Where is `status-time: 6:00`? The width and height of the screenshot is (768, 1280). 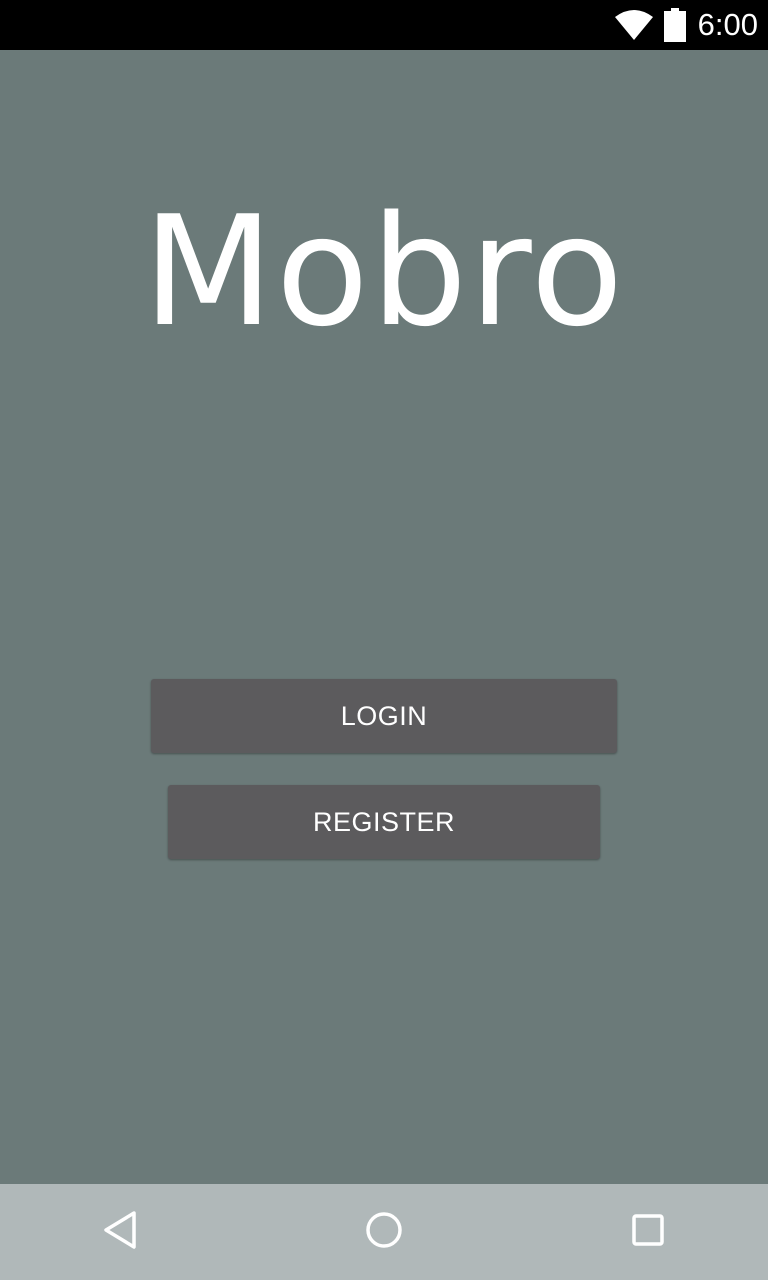 status-time: 6:00 is located at coordinates (727, 24).